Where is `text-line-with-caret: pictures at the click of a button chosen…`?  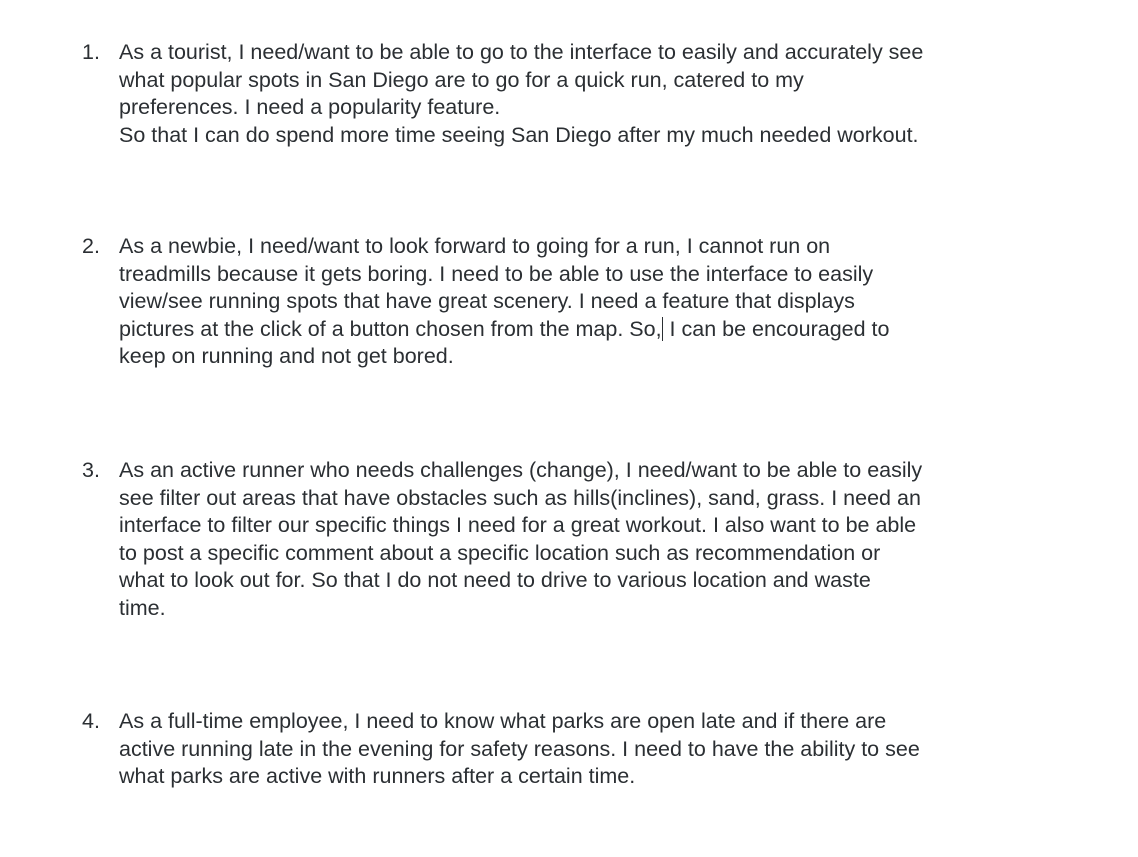
text-line-with-caret: pictures at the click of a button chosen… is located at coordinates (574, 330).